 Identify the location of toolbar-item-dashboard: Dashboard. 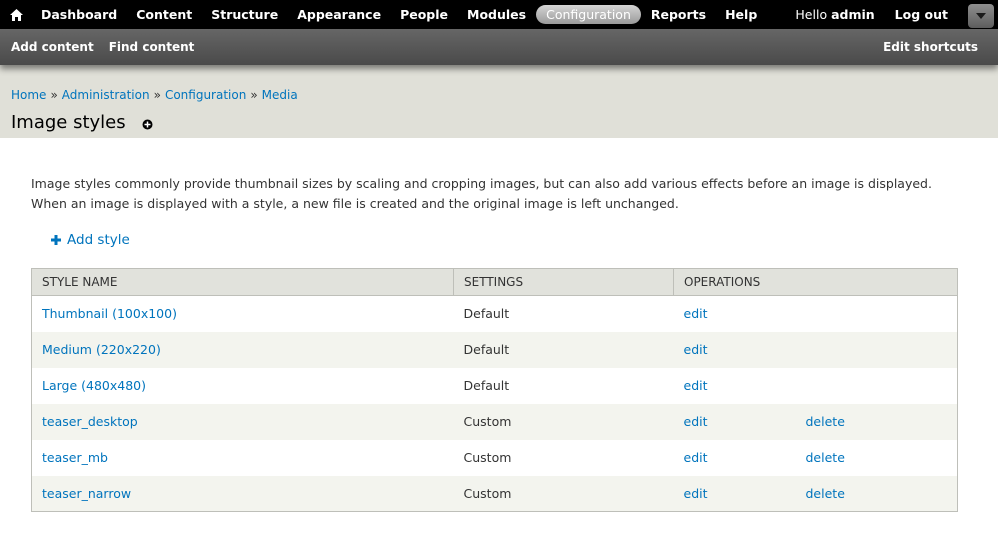
(79, 14).